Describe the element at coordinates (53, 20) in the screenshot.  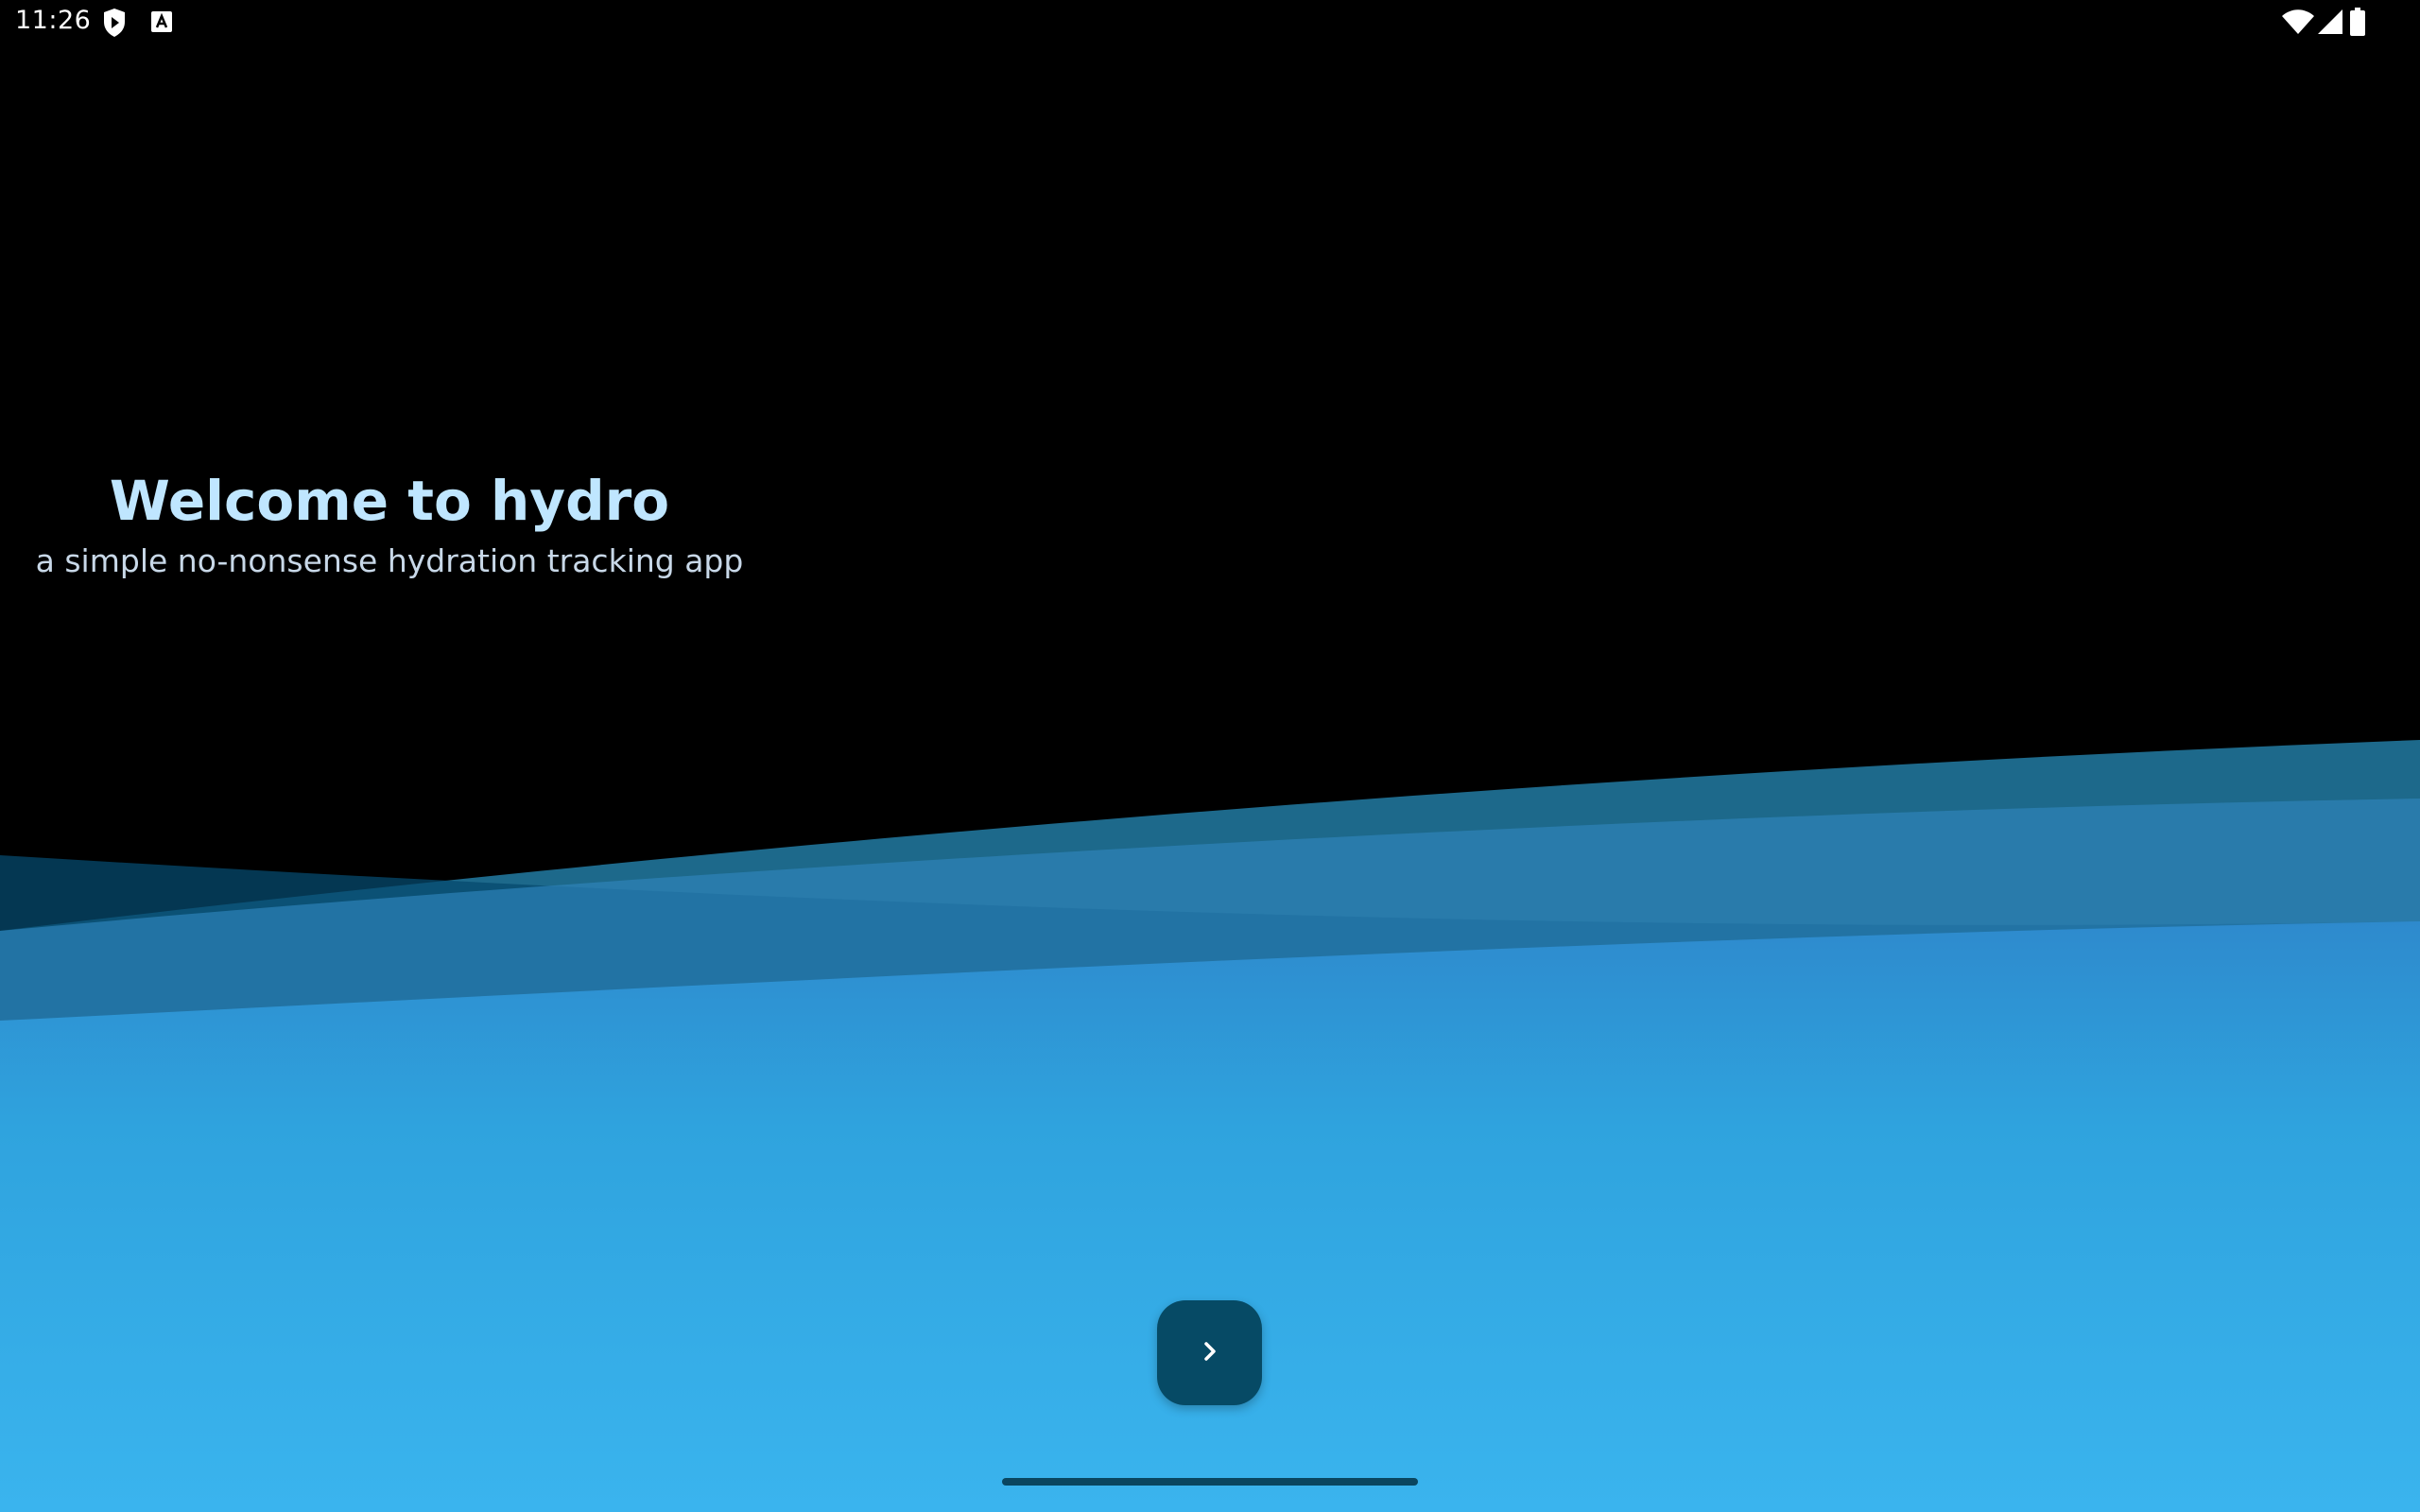
I see `status-time: 11:26` at that location.